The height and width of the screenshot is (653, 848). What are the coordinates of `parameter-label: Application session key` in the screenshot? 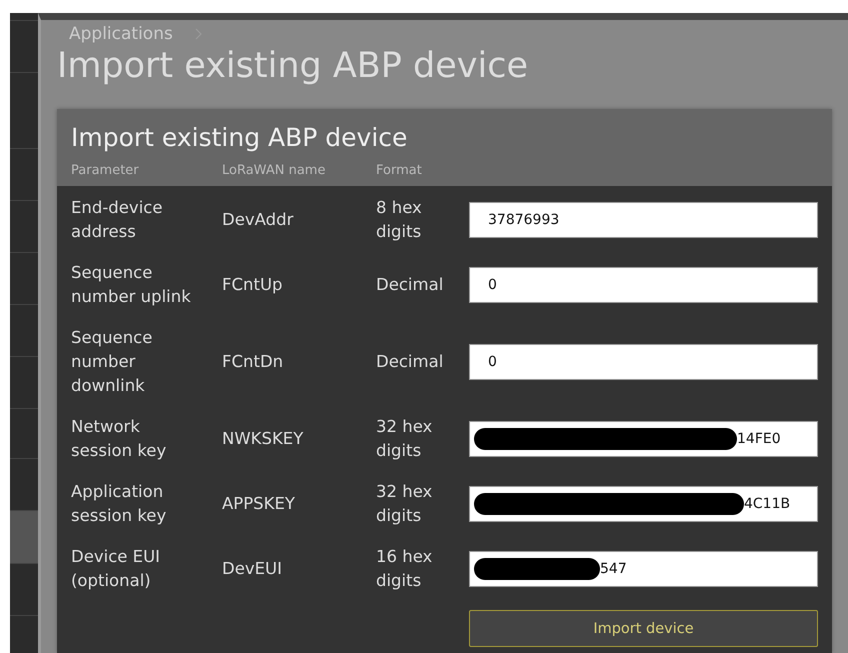 It's located at (119, 504).